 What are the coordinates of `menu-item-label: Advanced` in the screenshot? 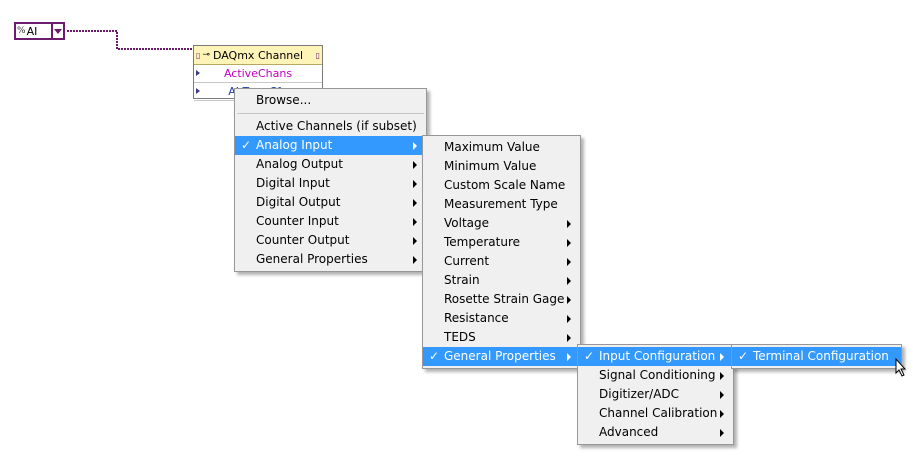 It's located at (629, 432).